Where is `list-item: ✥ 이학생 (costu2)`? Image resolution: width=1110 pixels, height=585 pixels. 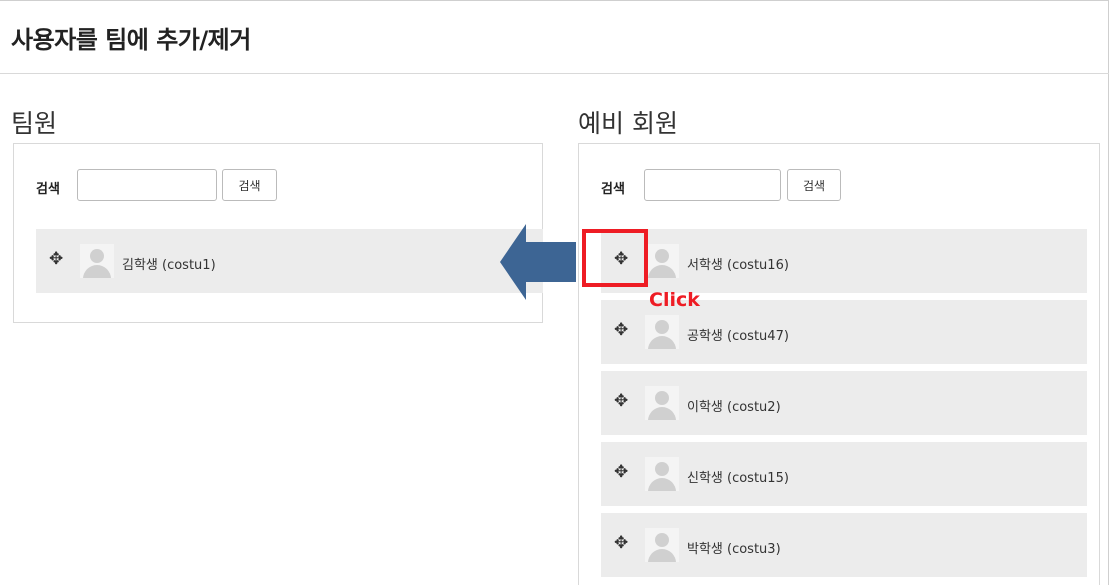
list-item: ✥ 이학생 (costu2) is located at coordinates (844, 403).